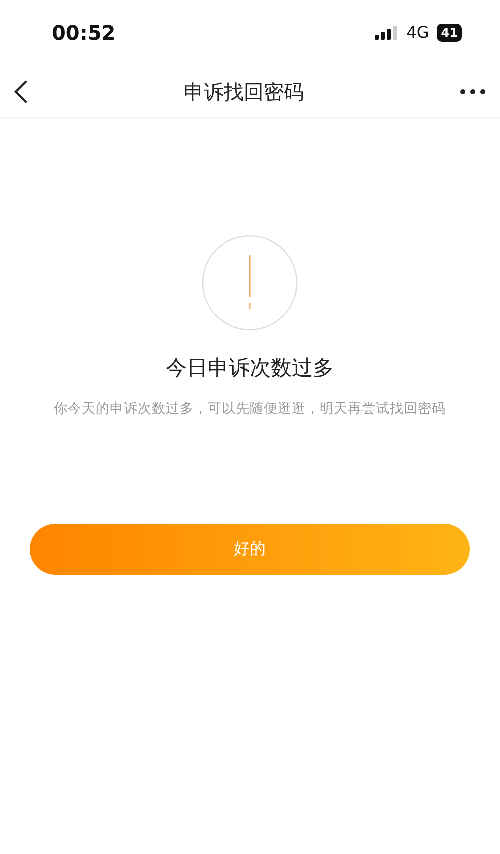 The image size is (500, 854). Describe the element at coordinates (250, 368) in the screenshot. I see `message-heading: 今日申诉次数过多` at that location.